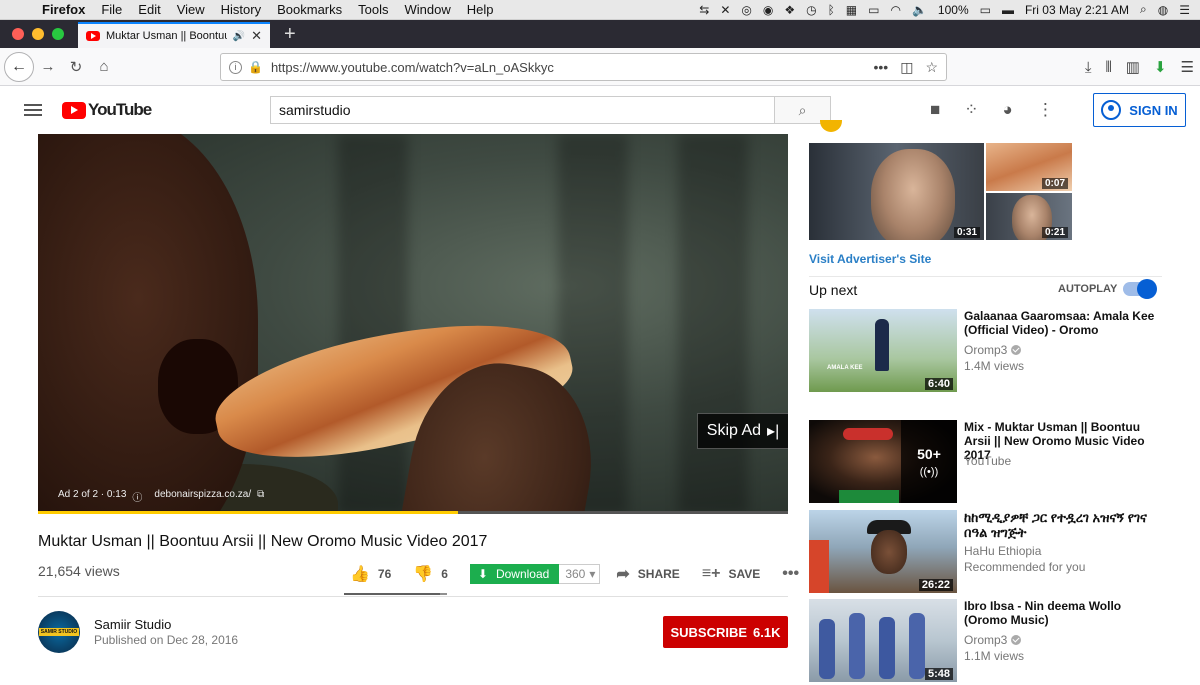 The image size is (1200, 685). Describe the element at coordinates (647, 574) in the screenshot. I see `share-button: ➦ SHARE` at that location.